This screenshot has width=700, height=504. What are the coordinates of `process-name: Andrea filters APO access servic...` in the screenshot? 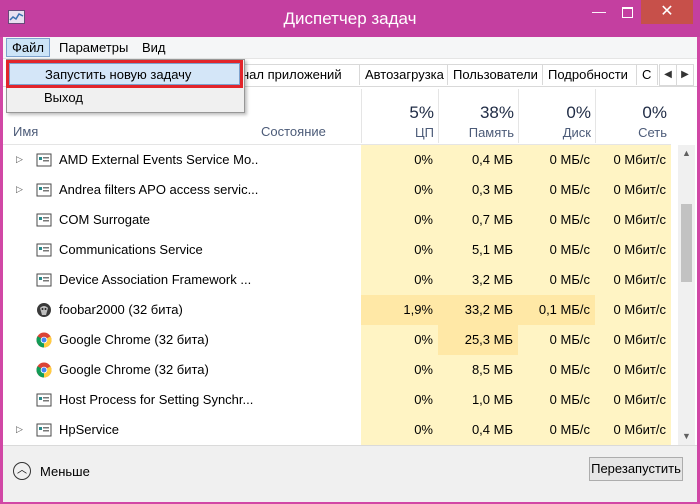 It's located at (159, 189).